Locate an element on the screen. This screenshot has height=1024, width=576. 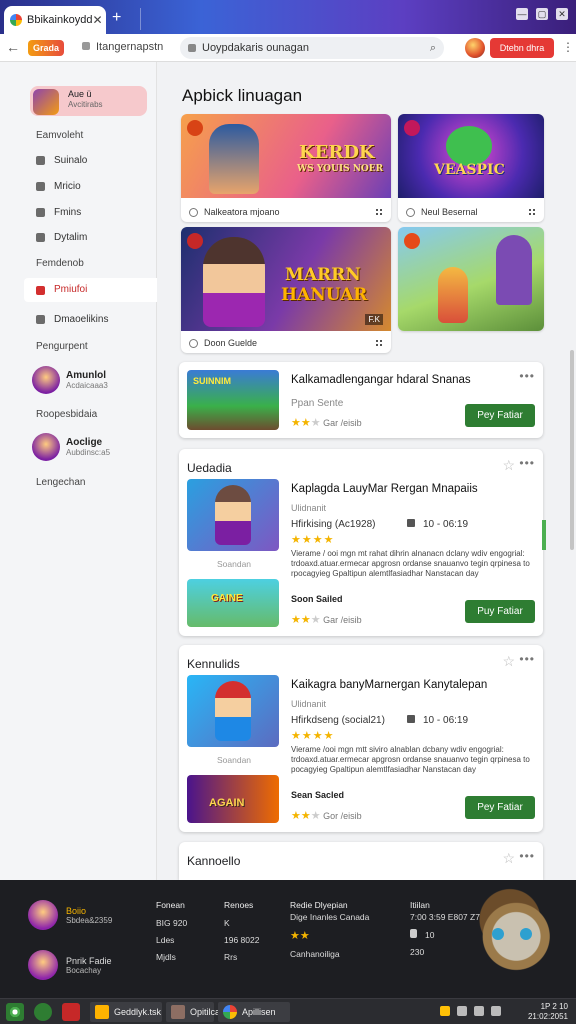
sign-in-button: Dtebn dhra is located at coordinates (522, 48).